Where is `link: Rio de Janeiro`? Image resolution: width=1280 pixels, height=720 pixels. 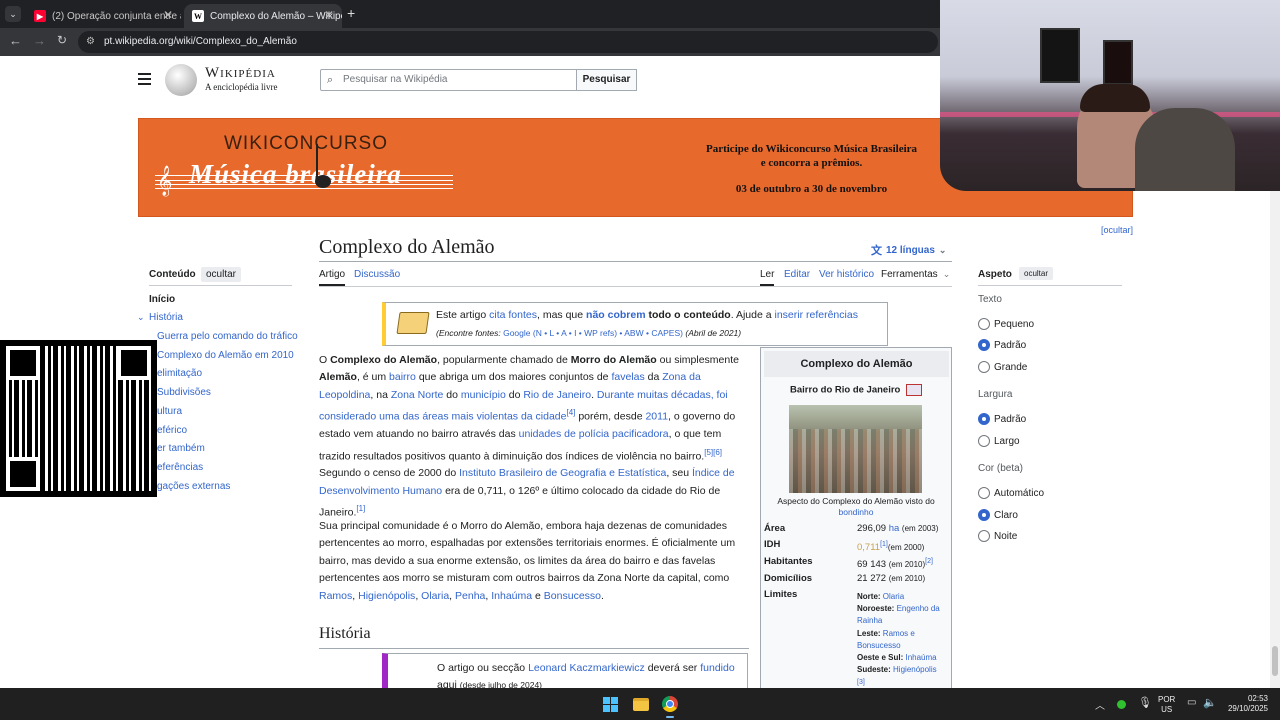 link: Rio de Janeiro is located at coordinates (557, 395).